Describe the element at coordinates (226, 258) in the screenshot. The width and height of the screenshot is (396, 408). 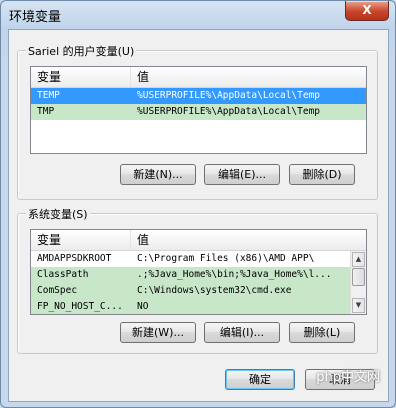
I see `variable-value: C:\Program Files (x86)\AMD APP\` at that location.